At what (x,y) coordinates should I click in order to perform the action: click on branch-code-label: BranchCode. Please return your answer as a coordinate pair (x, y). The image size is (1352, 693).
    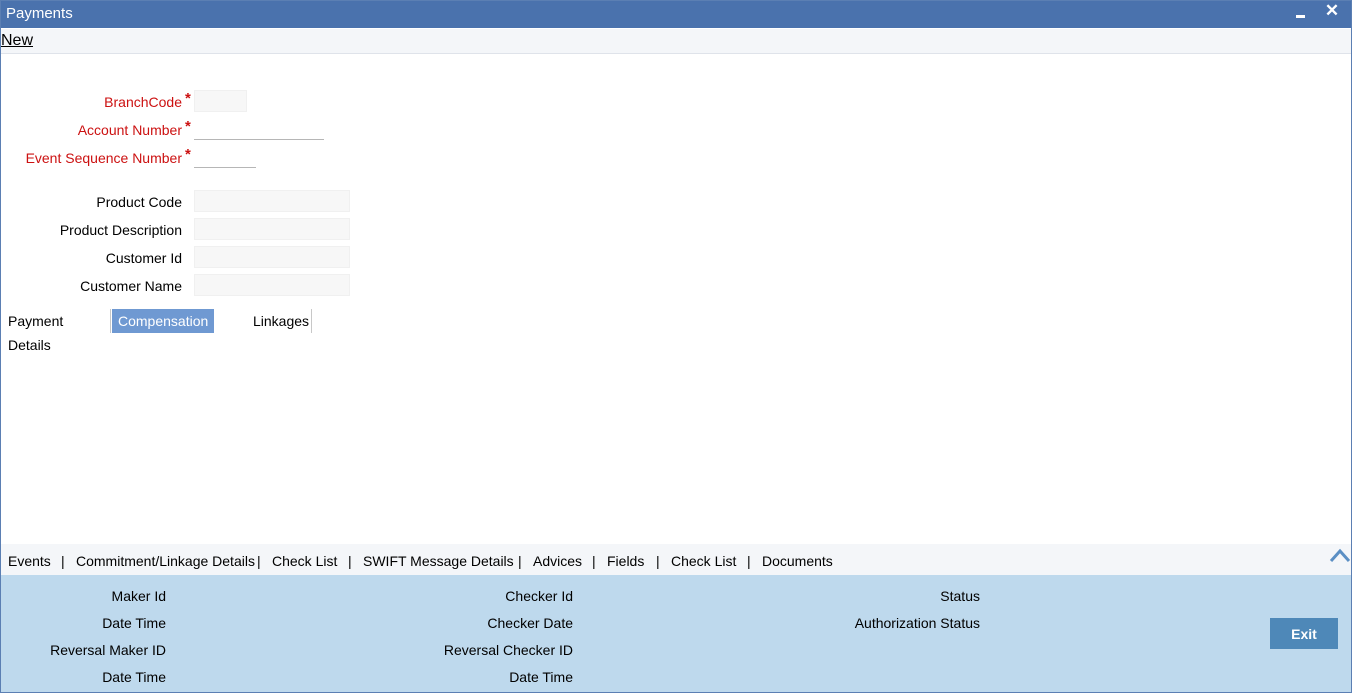
    Looking at the image, I should click on (143, 102).